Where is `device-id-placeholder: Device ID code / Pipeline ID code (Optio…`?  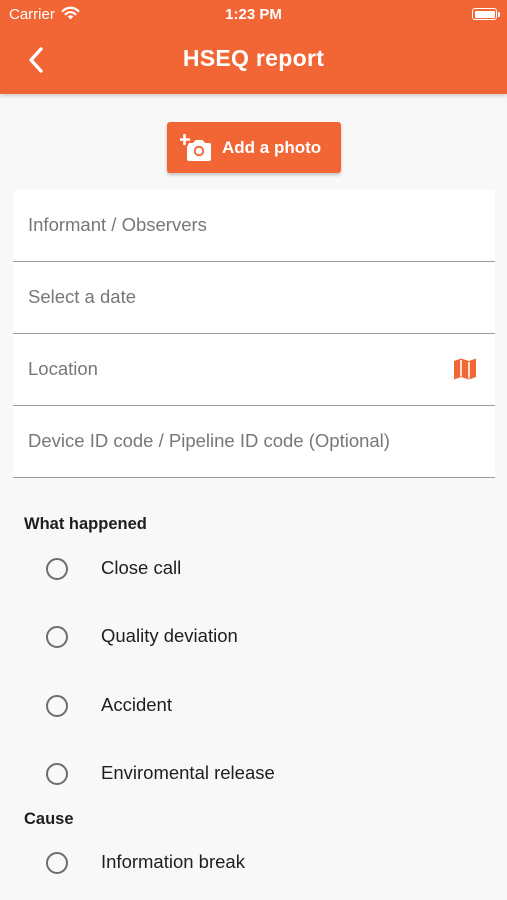 device-id-placeholder: Device ID code / Pipeline ID code (Optio… is located at coordinates (209, 440).